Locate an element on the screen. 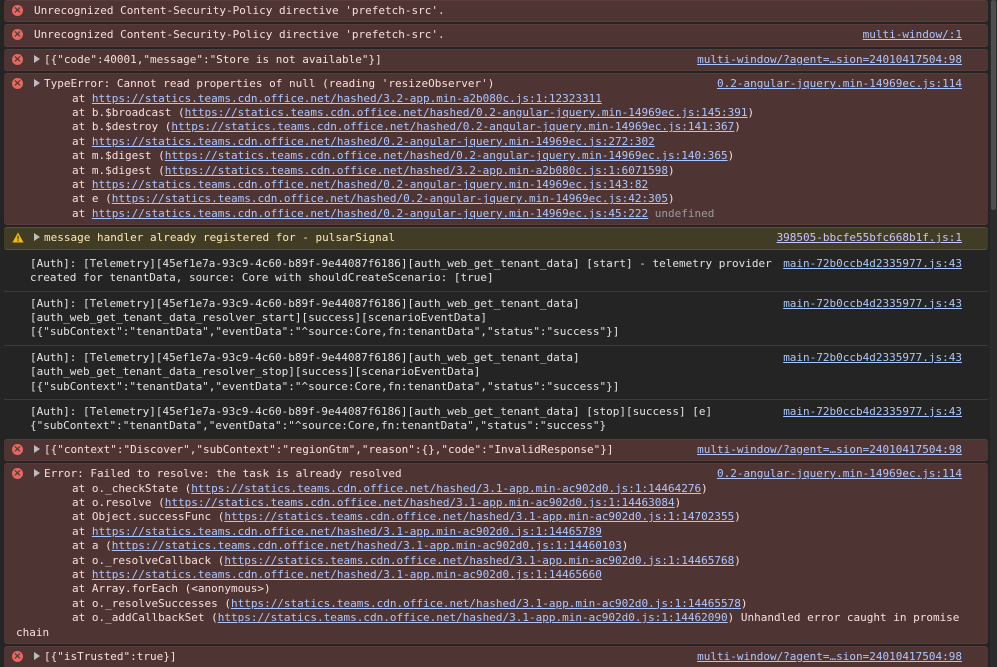 The width and height of the screenshot is (997, 667). message-trailing-text: chain is located at coordinates (33, 632).